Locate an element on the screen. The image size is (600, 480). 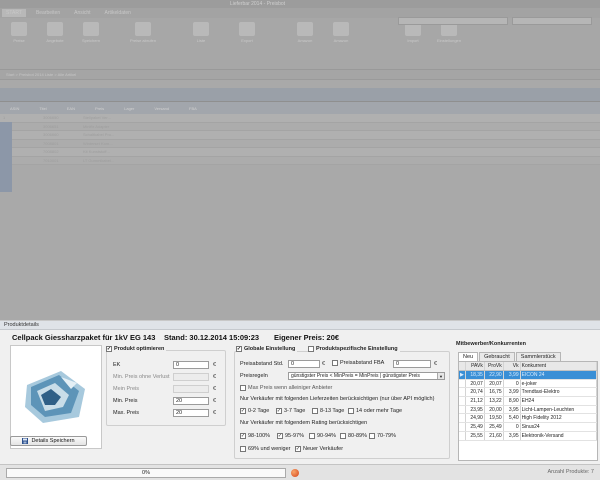
table-row: 20,07 20,07 0 e-joker is located at coordinates (528, 384).